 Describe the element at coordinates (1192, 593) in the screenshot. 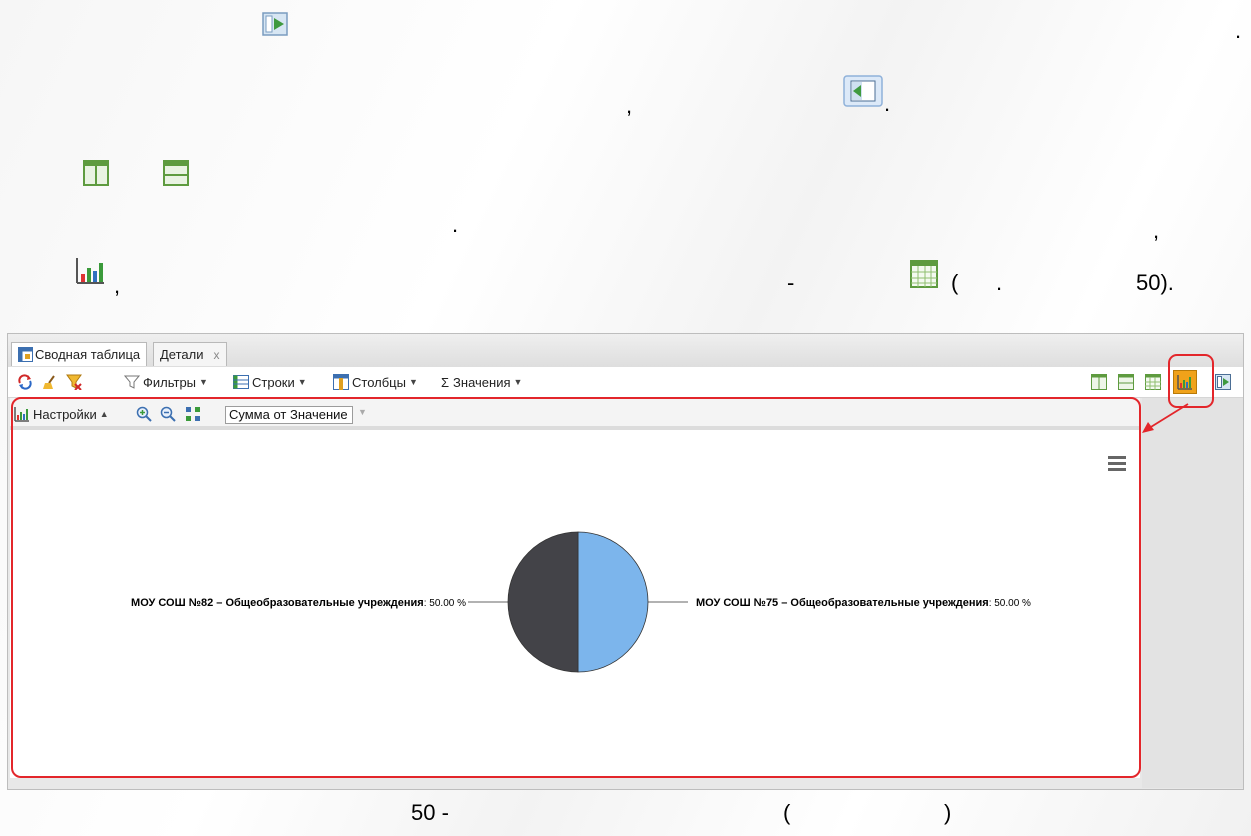

I see `empty-side-area` at that location.